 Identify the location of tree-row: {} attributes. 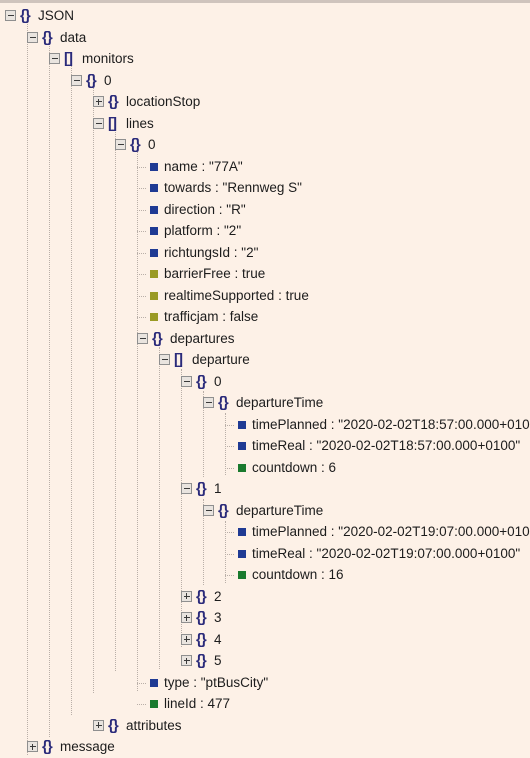
(265, 726).